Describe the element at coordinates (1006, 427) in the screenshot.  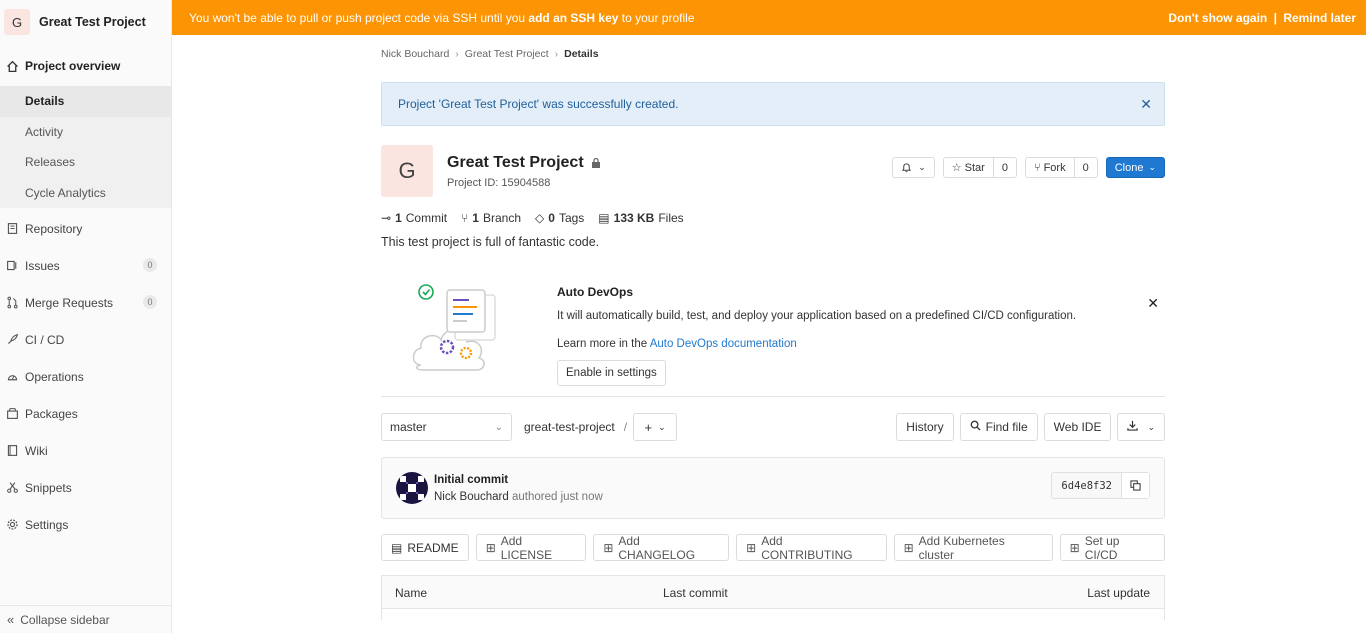
I see `find-file-label: Find file` at that location.